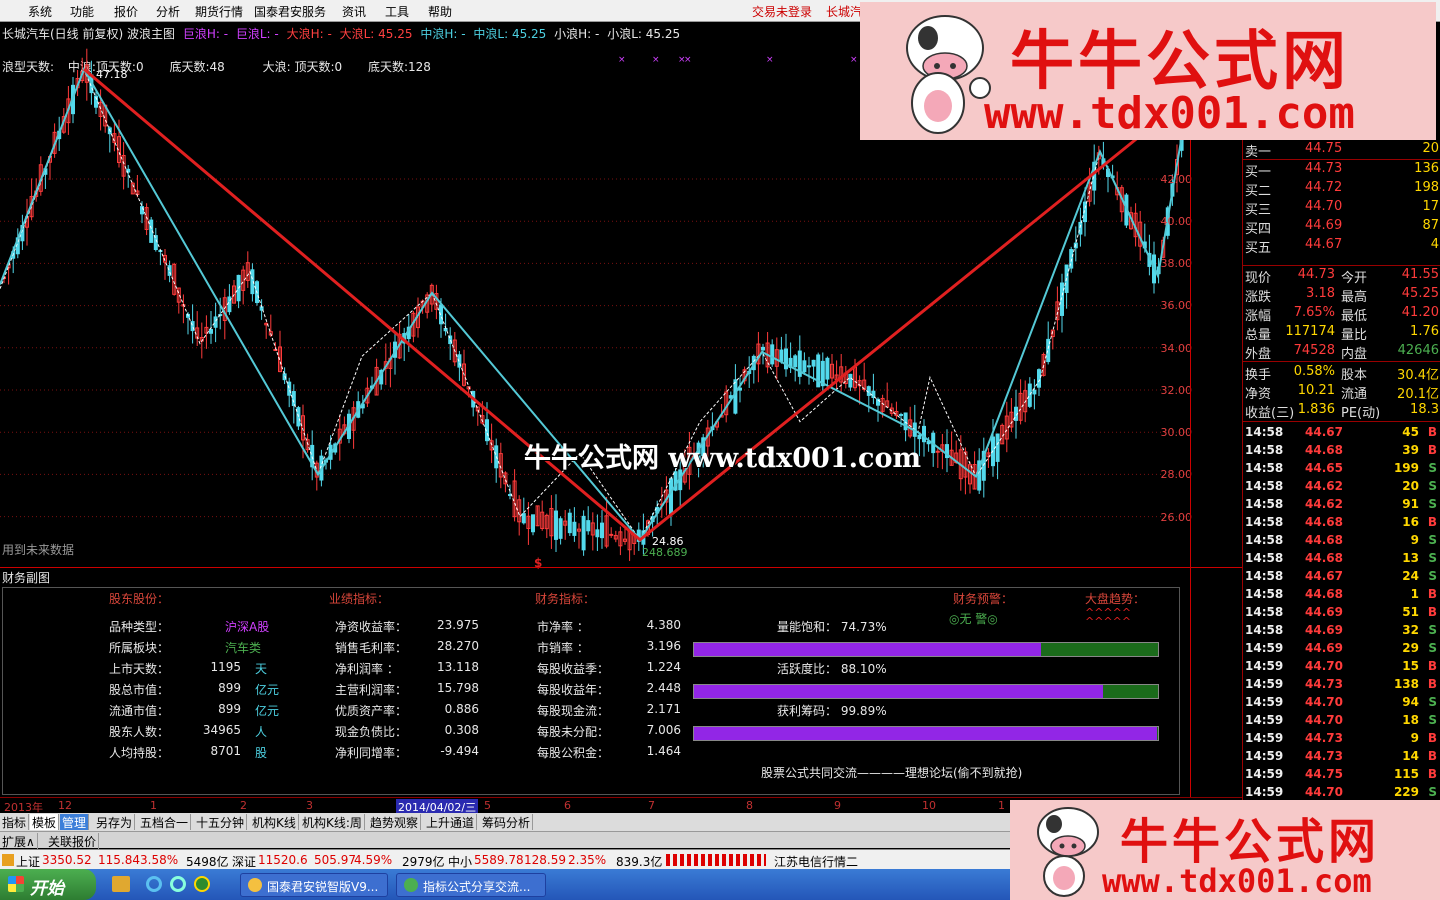 The width and height of the screenshot is (1440, 900). What do you see at coordinates (1341, 208) in the screenshot?
I see `orderbook-row: 买三 44.70 17` at bounding box center [1341, 208].